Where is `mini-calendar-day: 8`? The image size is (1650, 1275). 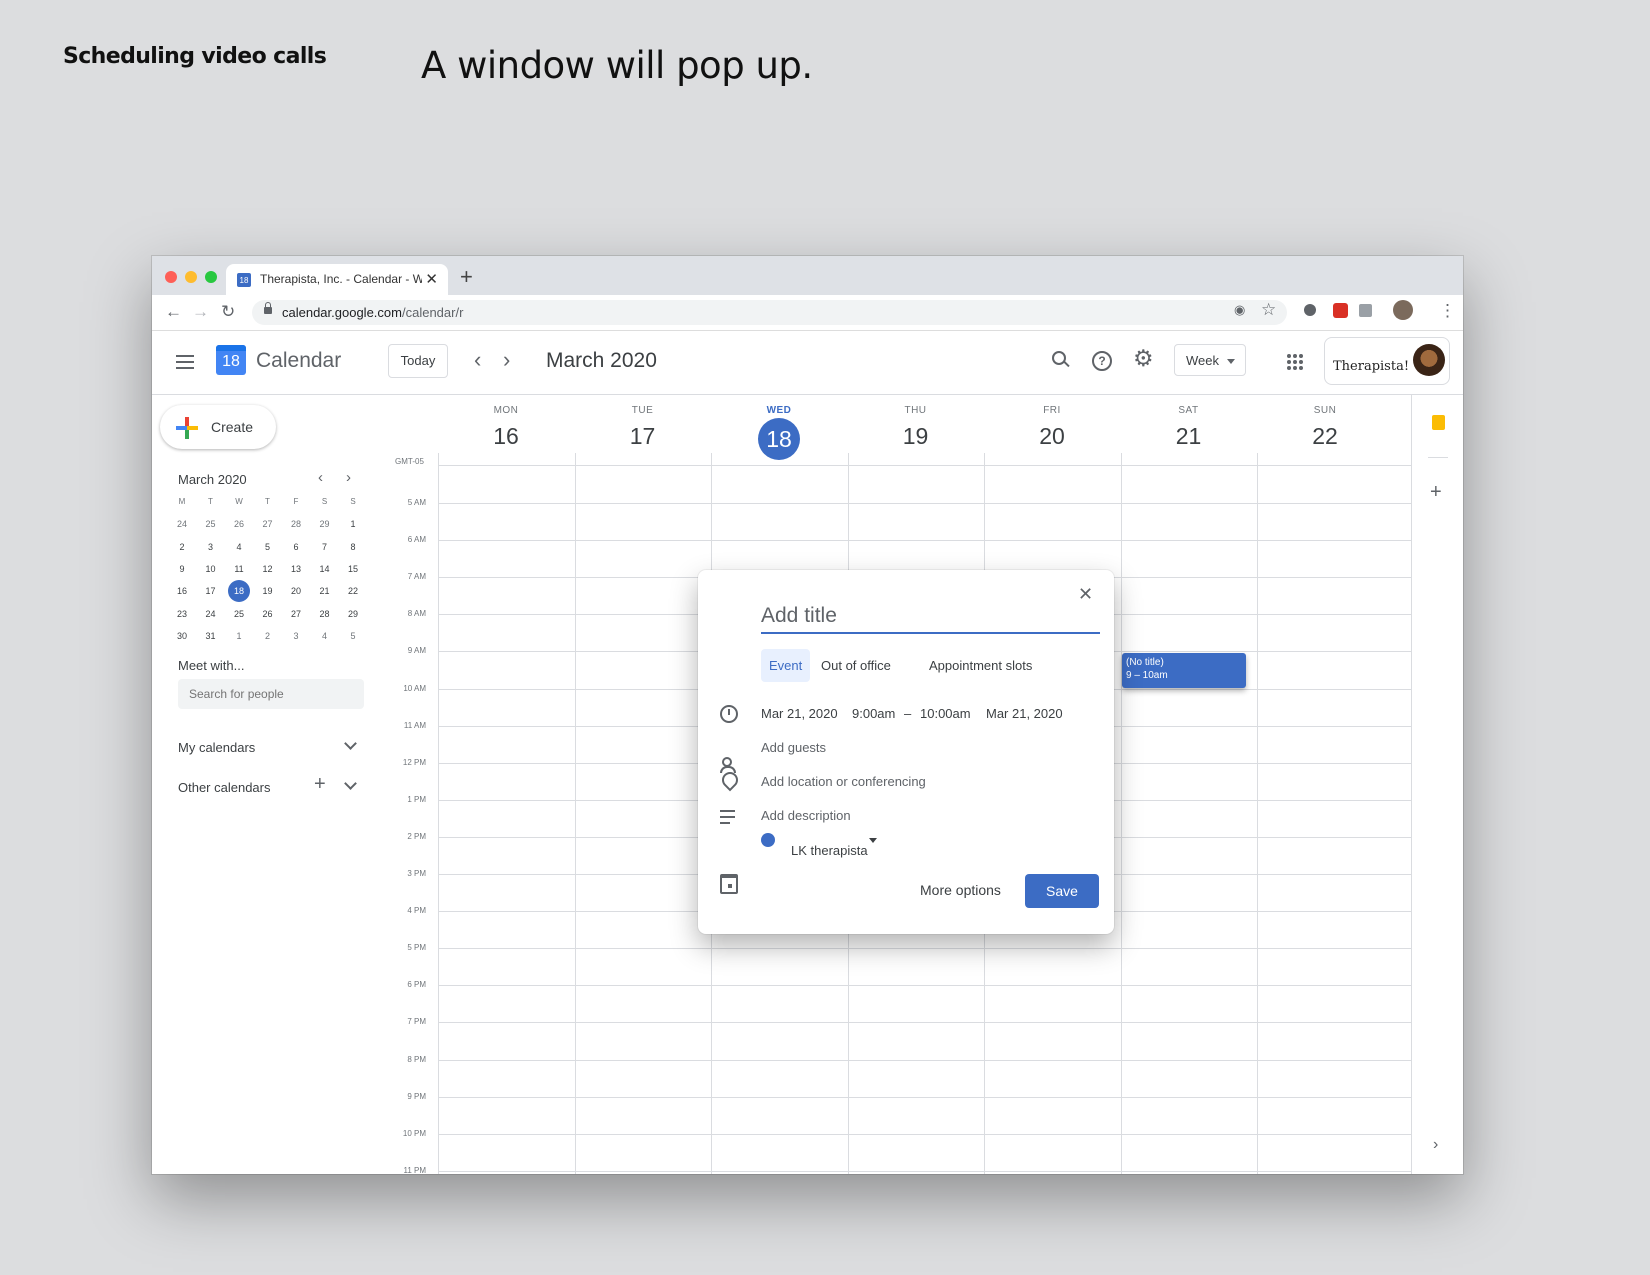 mini-calendar-day: 8 is located at coordinates (353, 547).